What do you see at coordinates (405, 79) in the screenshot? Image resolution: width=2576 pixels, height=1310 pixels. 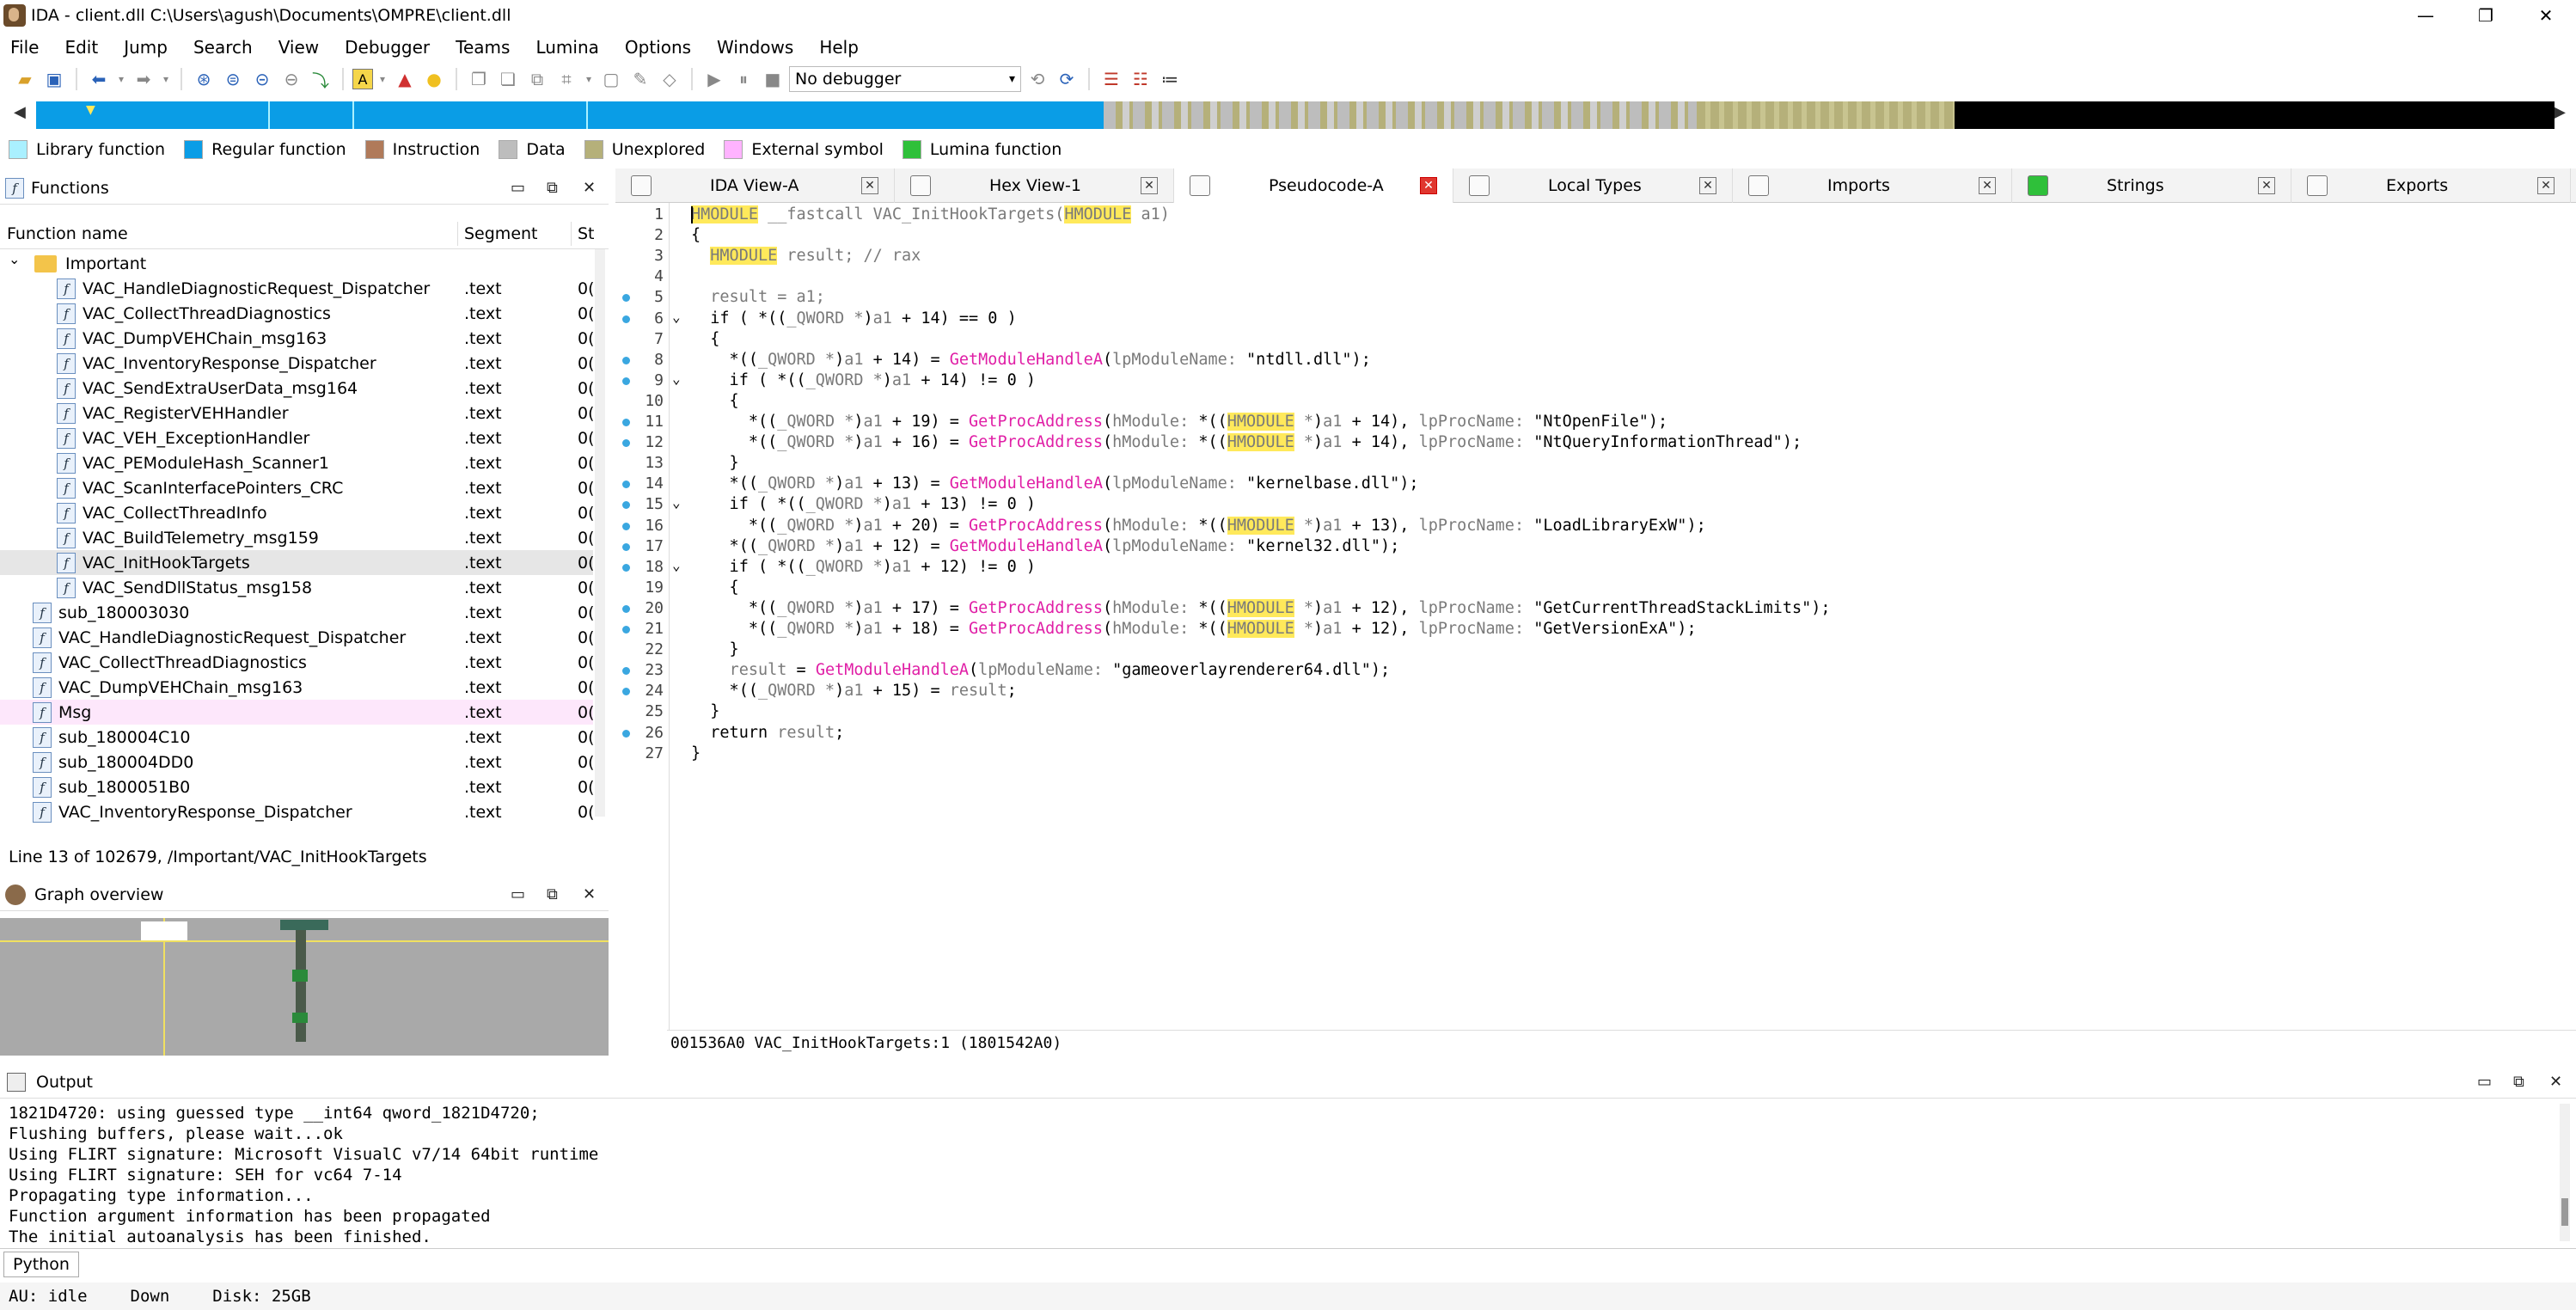 I see `breakpoint-icon: ▲` at bounding box center [405, 79].